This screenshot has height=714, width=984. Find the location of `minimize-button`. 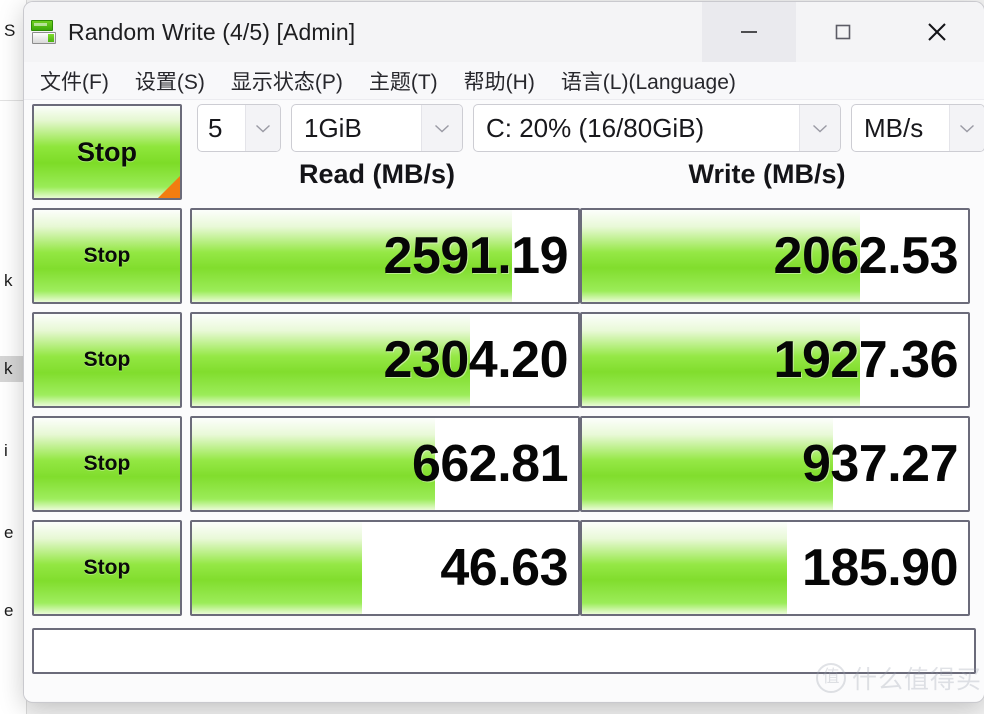

minimize-button is located at coordinates (749, 32).